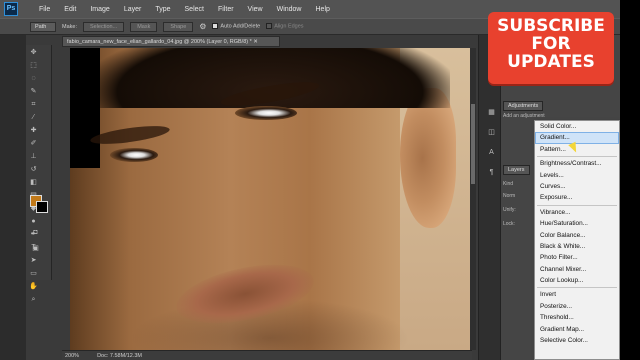 The image size is (640, 360). What do you see at coordinates (523, 106) in the screenshot?
I see `tab-adjustments: Adjustments` at bounding box center [523, 106].